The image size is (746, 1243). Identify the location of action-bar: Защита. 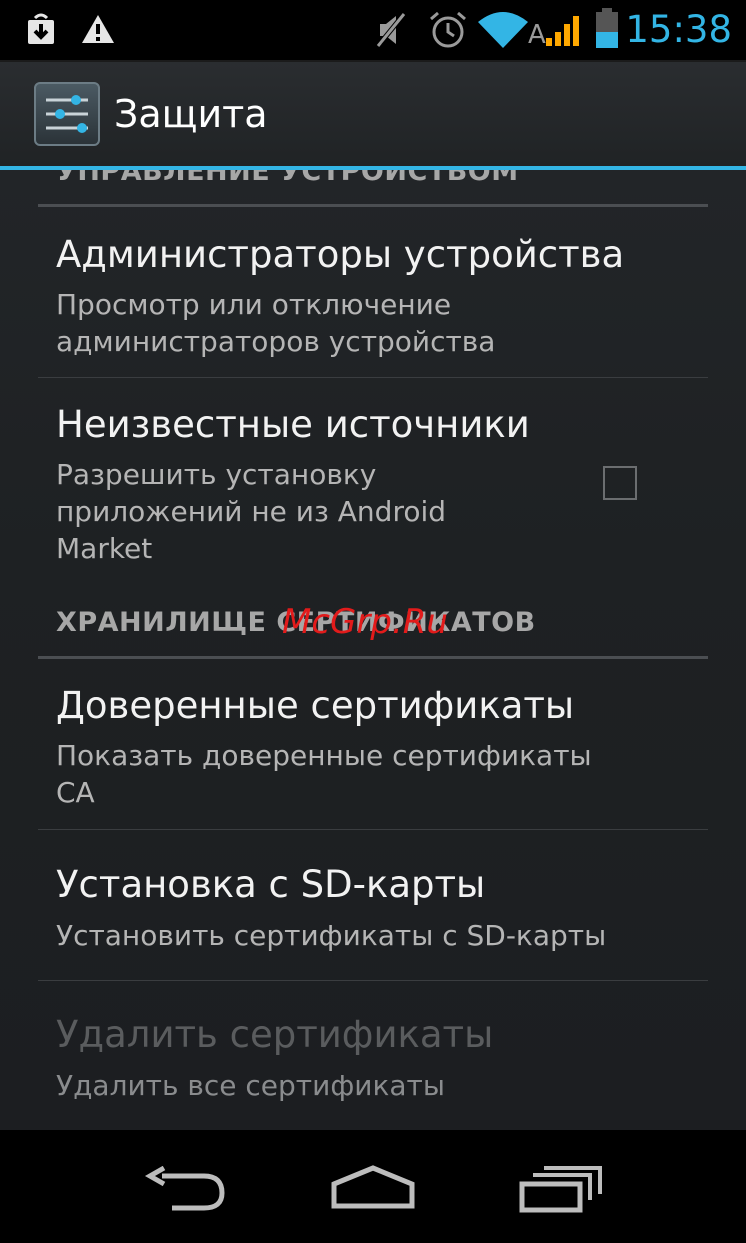
(373, 114).